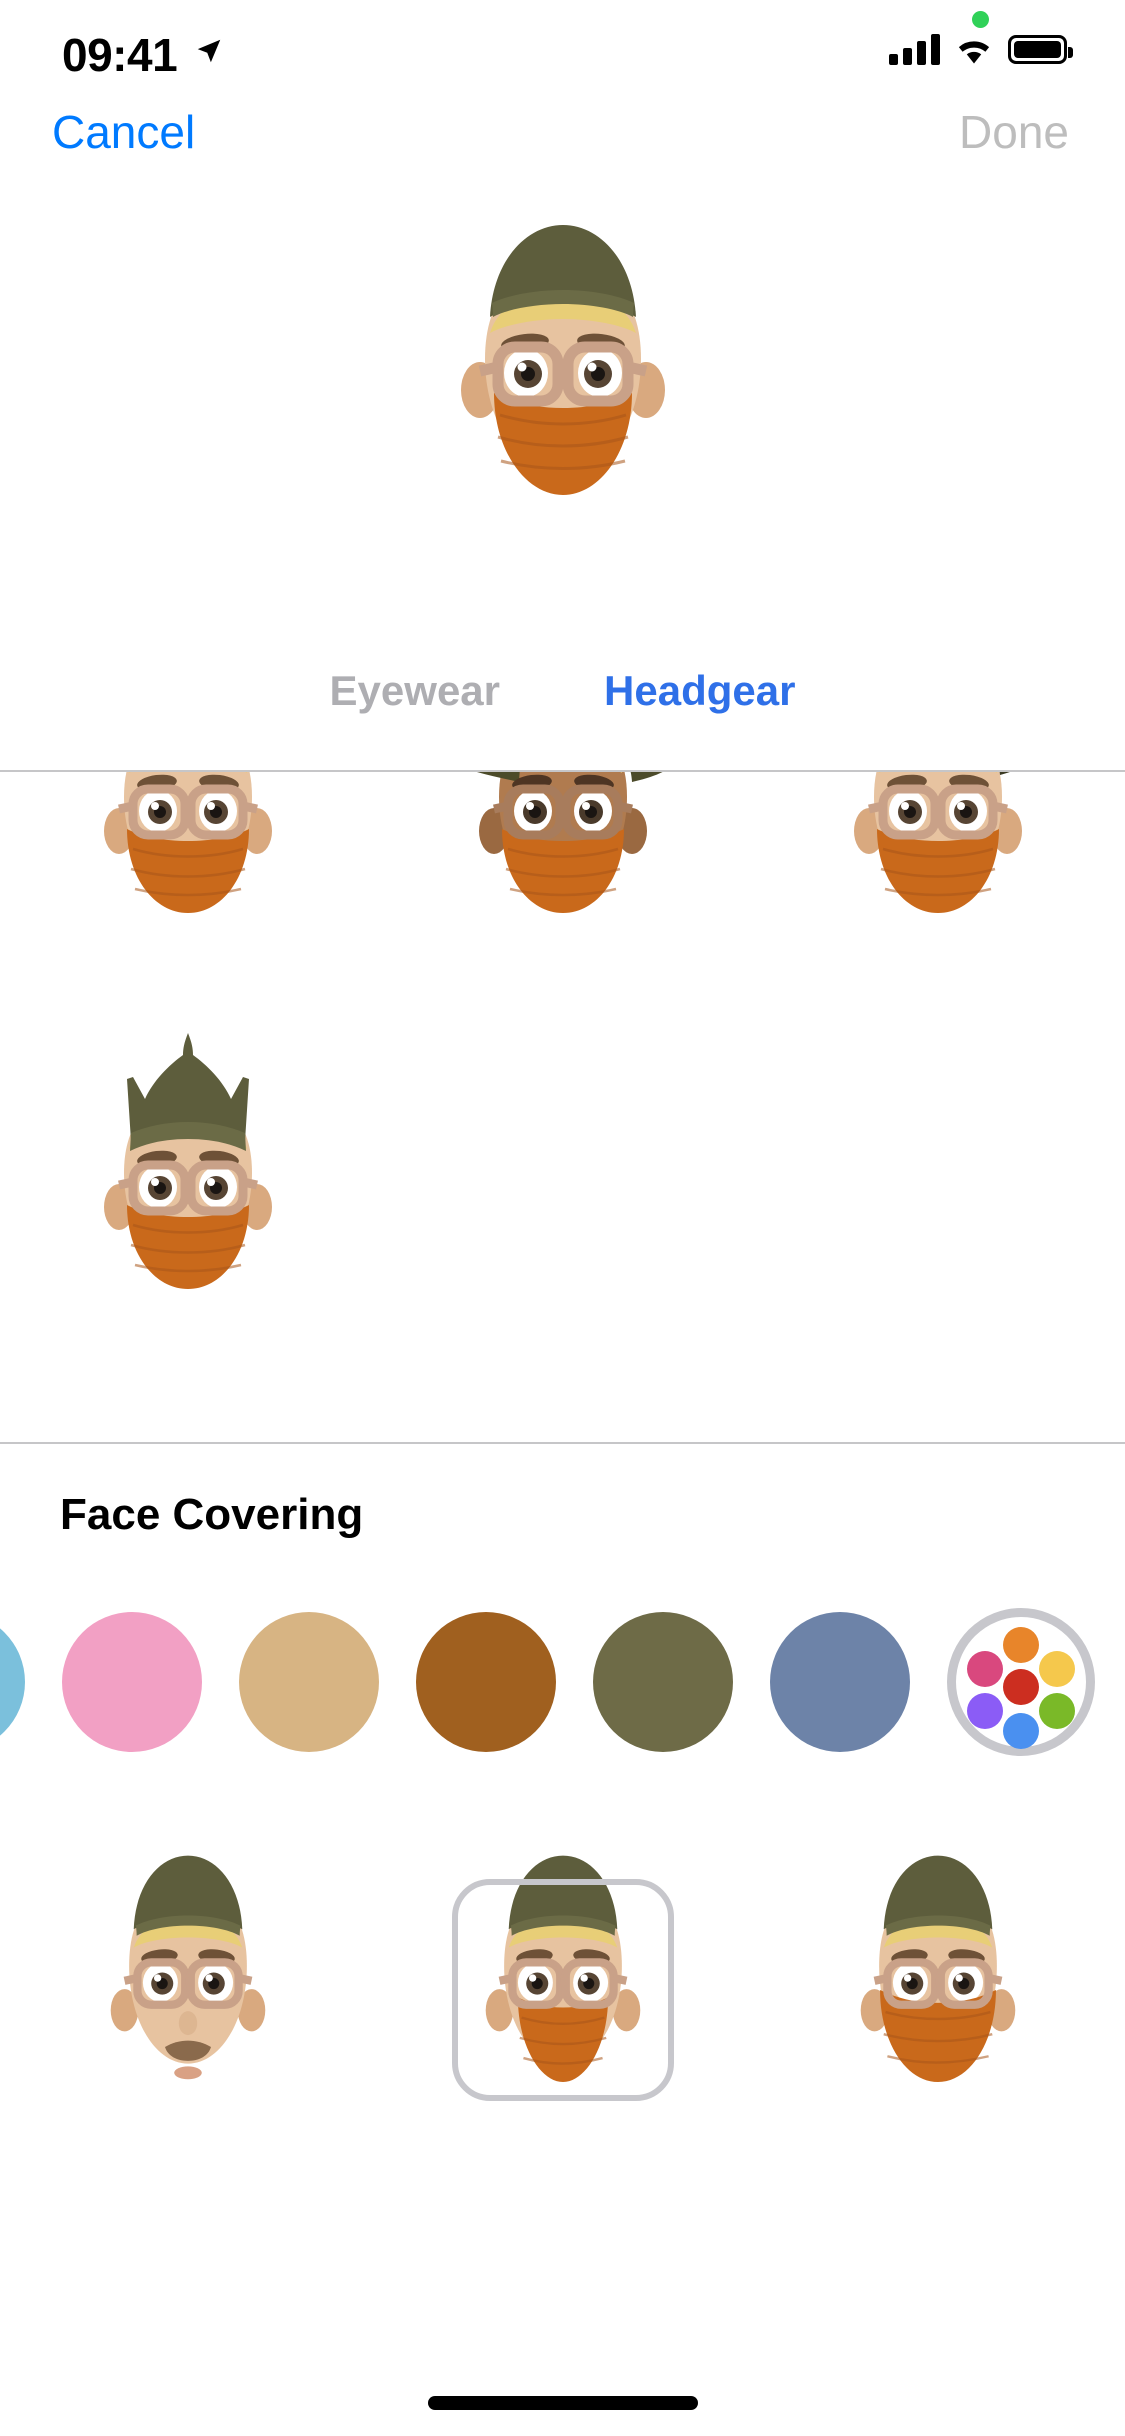 The height and width of the screenshot is (2436, 1125). What do you see at coordinates (840, 1682) in the screenshot?
I see `swatch-slate-blue` at bounding box center [840, 1682].